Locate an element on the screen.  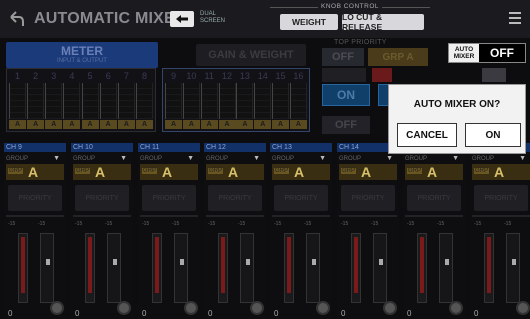
tab-meter-sublabel: INPUT & OUTPUT is located at coordinates (82, 61).